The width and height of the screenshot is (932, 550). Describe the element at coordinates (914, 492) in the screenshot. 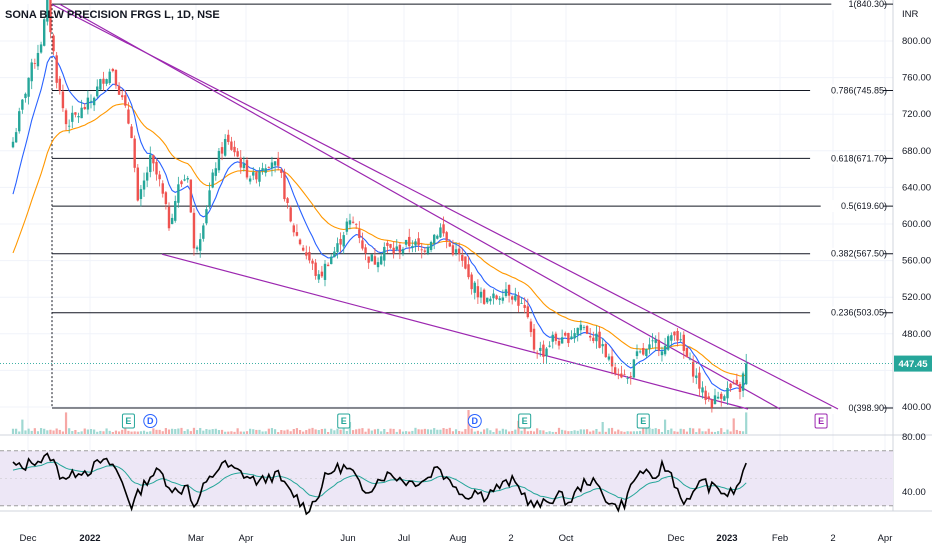

I see `rsi-tick-label: 40.00` at that location.